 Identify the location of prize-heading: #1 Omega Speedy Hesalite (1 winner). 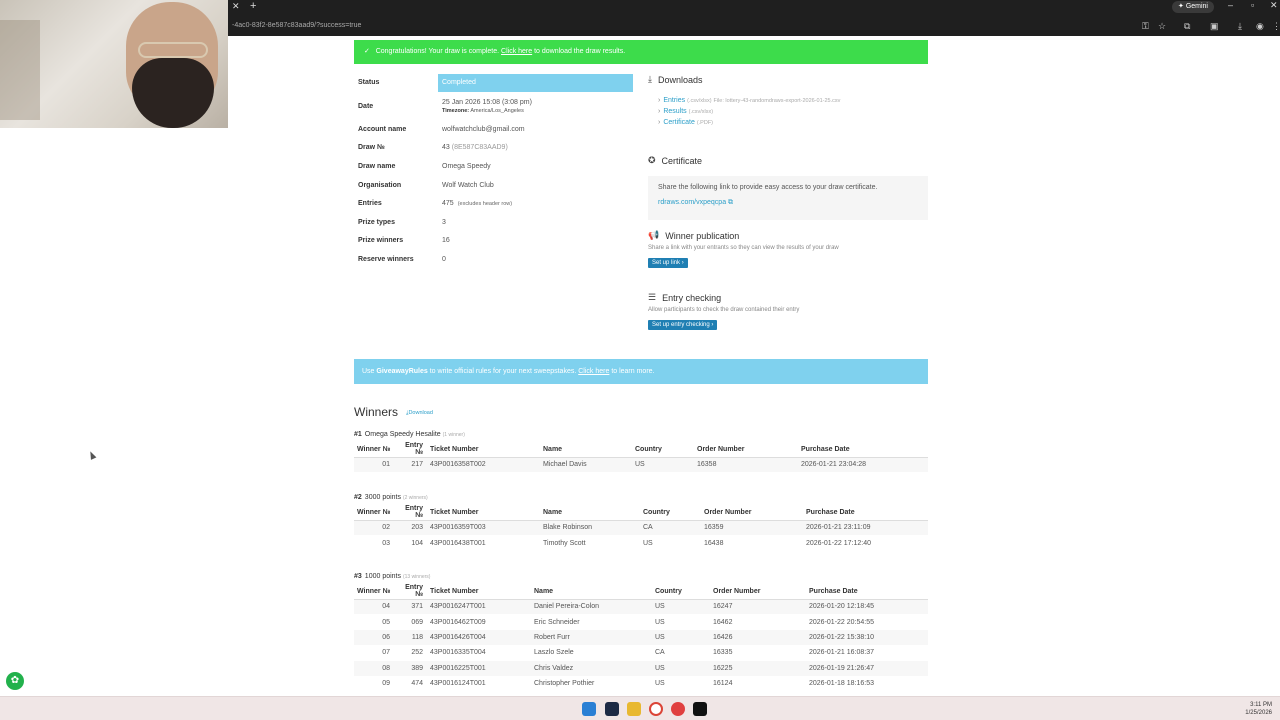
(409, 434).